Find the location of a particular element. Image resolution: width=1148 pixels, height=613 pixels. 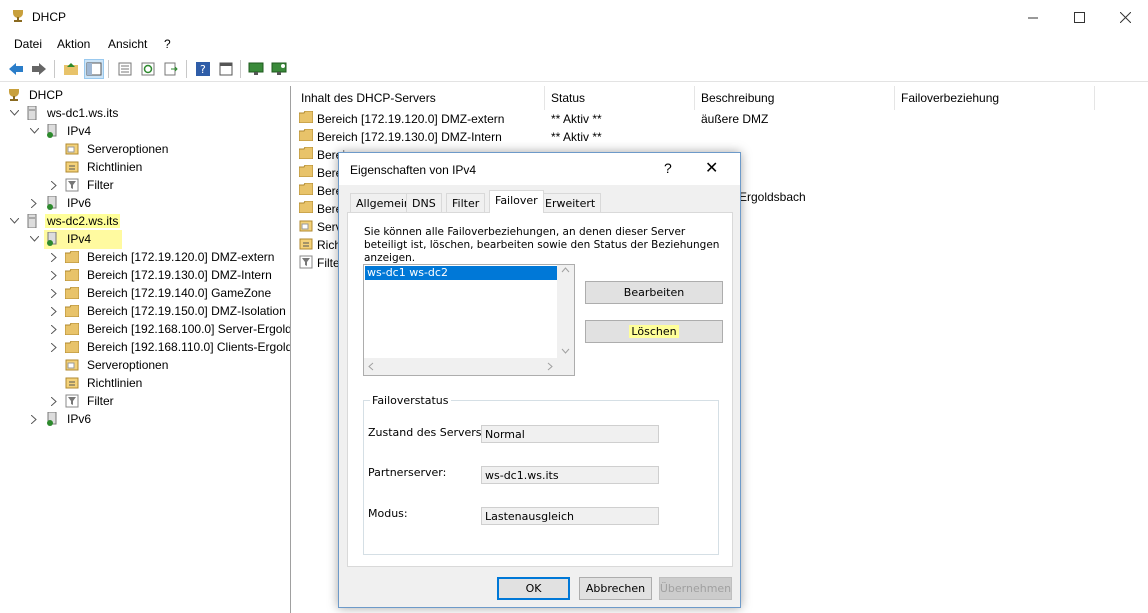

help-icon: ? is located at coordinates (203, 69).